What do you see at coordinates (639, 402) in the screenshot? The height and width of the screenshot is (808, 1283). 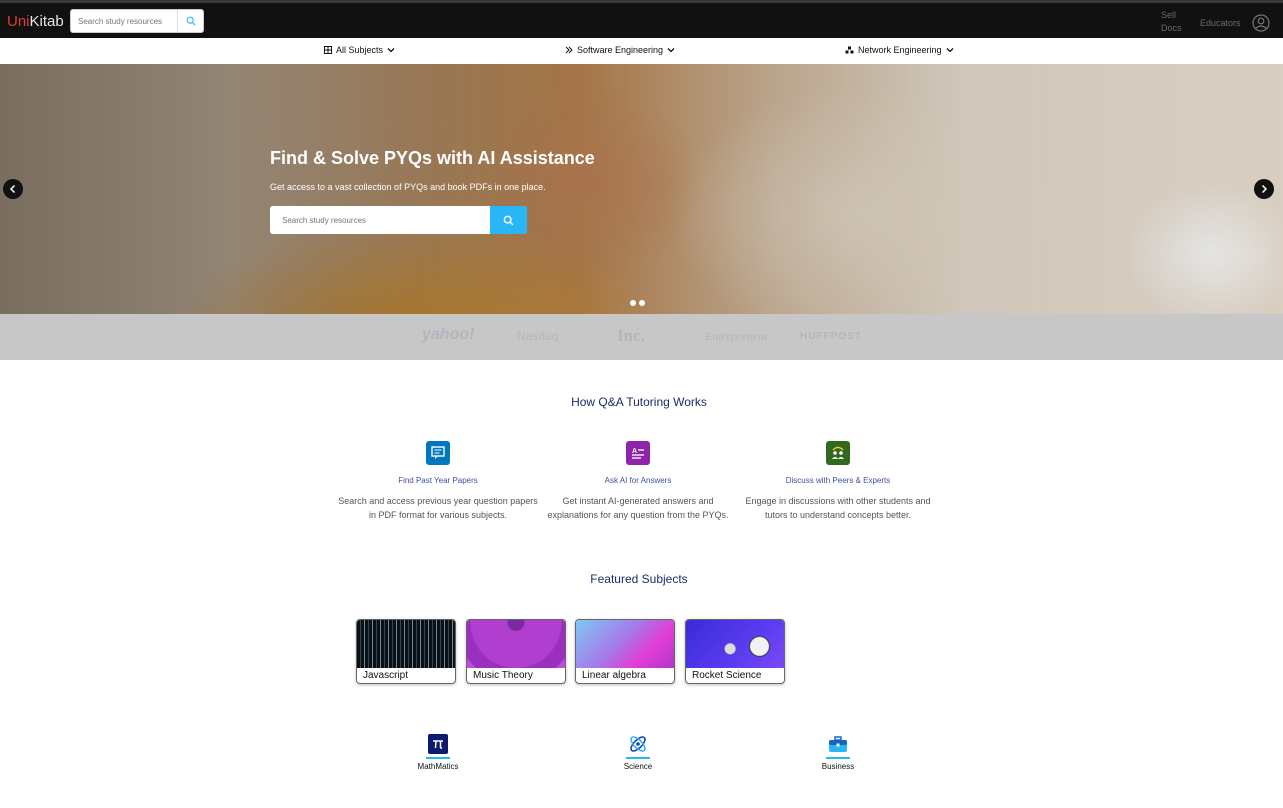 I see `how-it-works-title: How Q&A Tutoring Works` at bounding box center [639, 402].